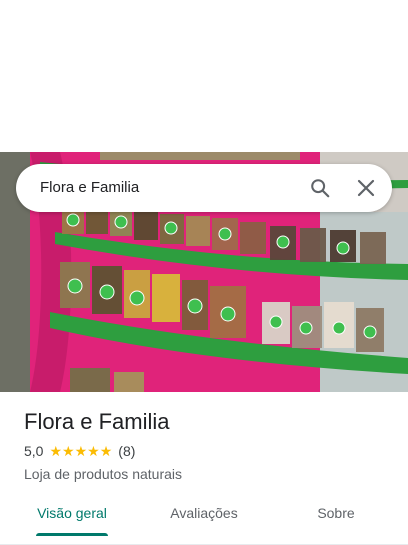  I want to click on close-icon, so click(366, 188).